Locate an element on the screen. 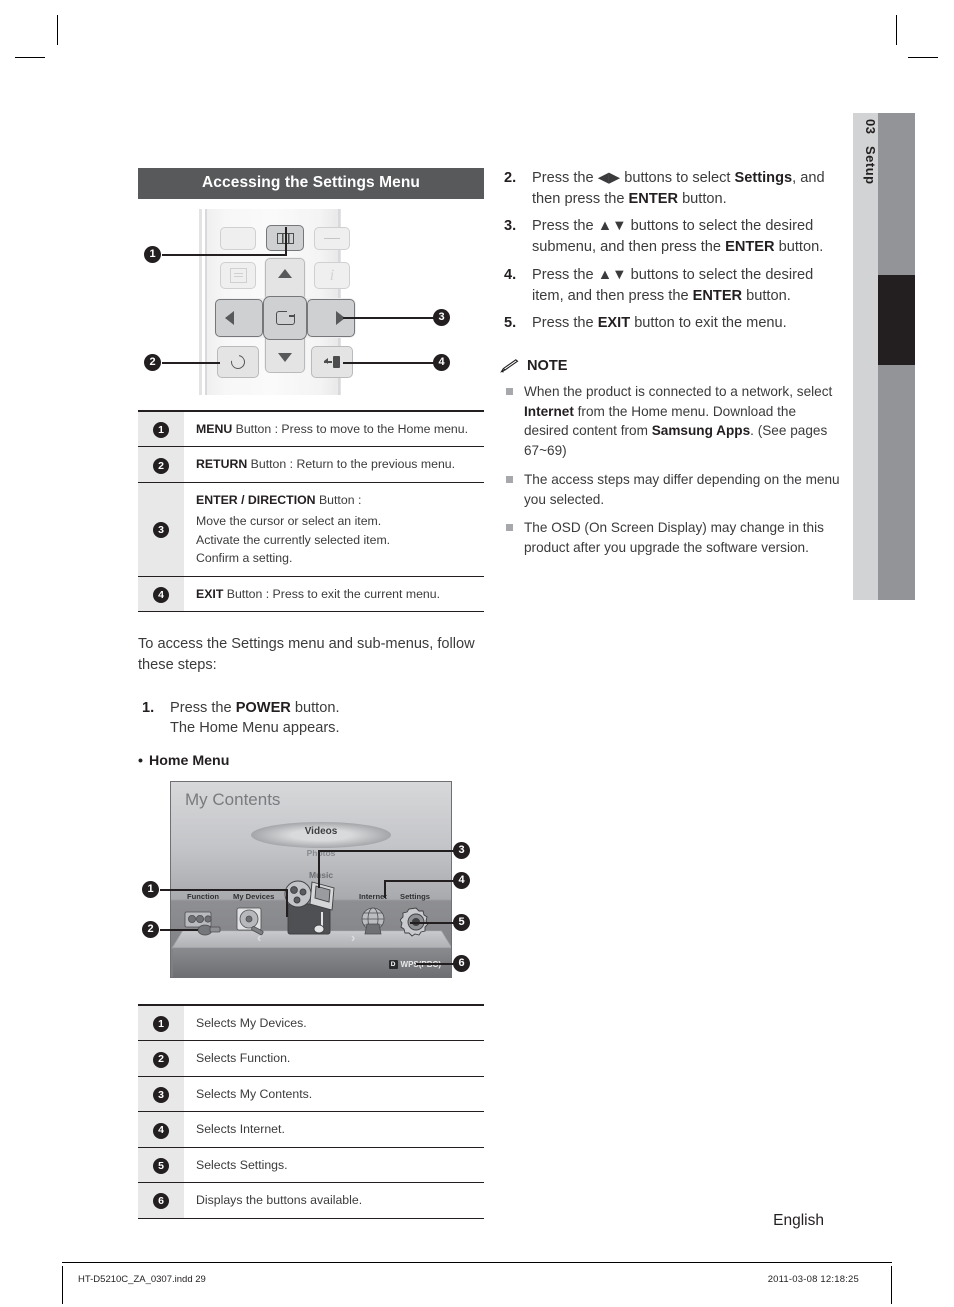  row-number: 6 is located at coordinates (161, 1201).